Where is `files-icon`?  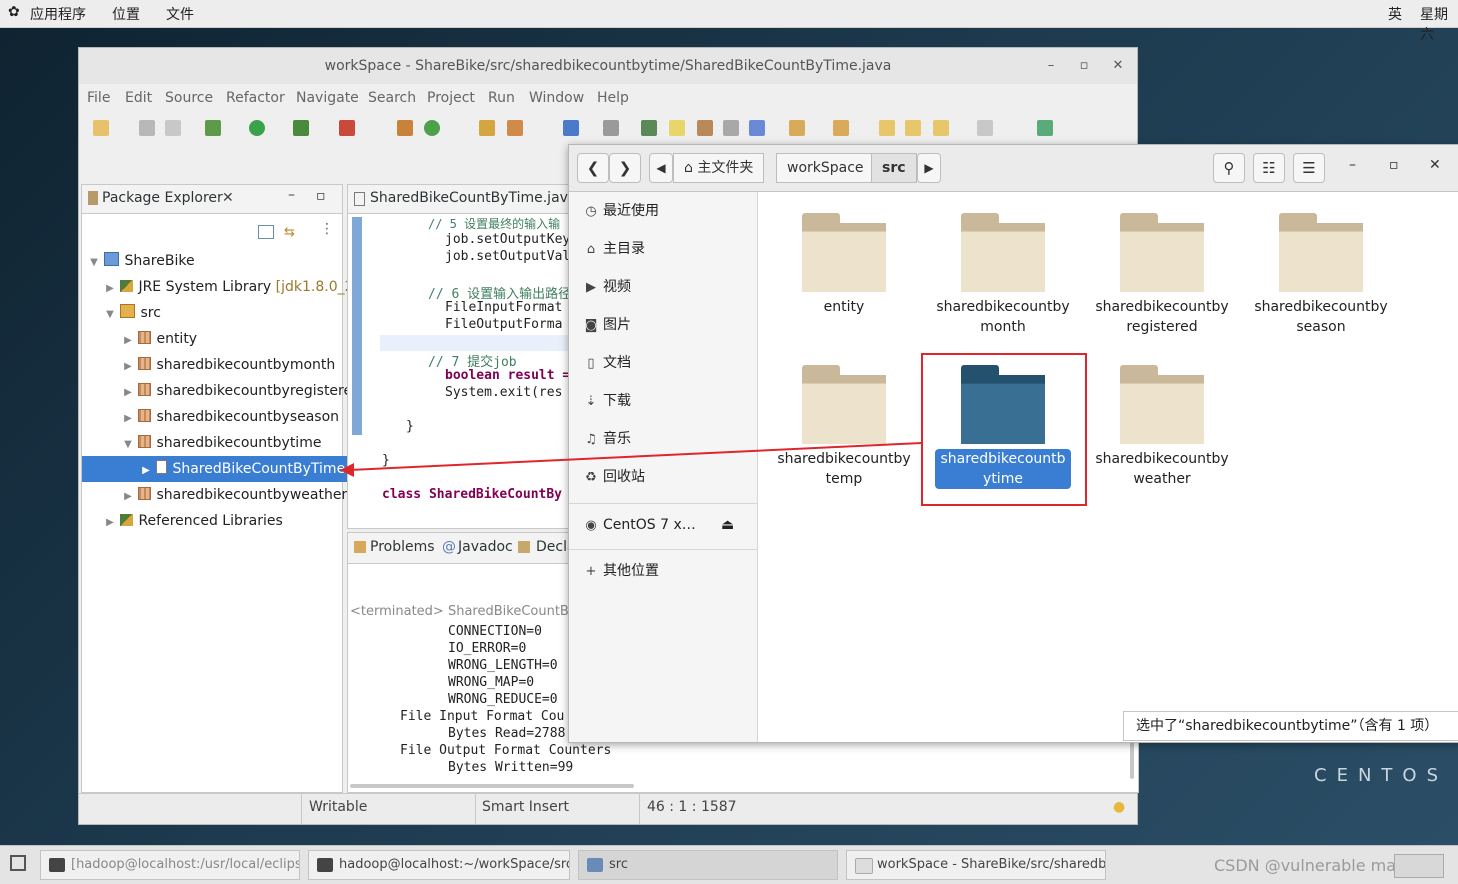 files-icon is located at coordinates (595, 865).